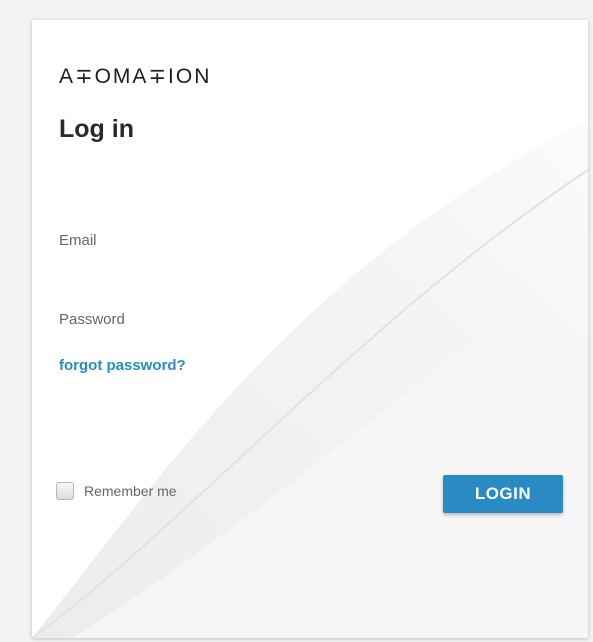 The height and width of the screenshot is (642, 593). Describe the element at coordinates (78, 240) in the screenshot. I see `email-field-label: Email` at that location.